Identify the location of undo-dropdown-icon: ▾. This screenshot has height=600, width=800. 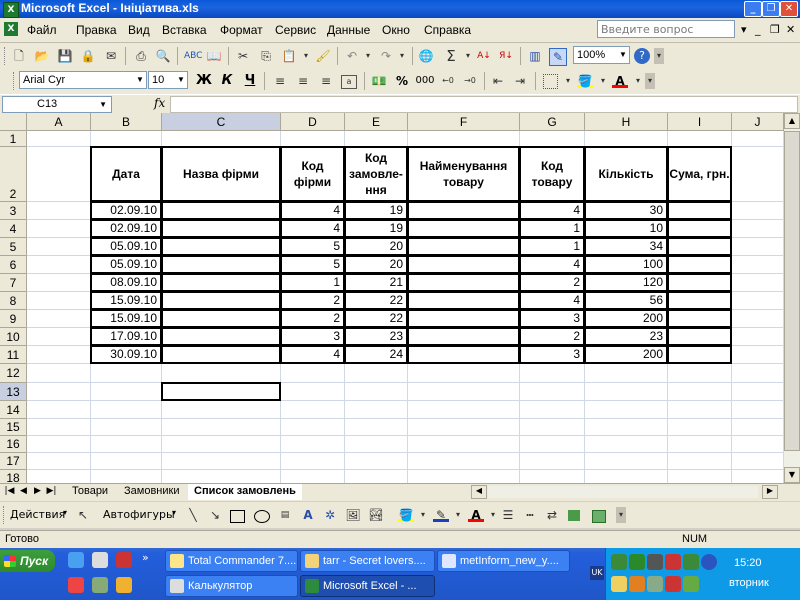
(368, 56).